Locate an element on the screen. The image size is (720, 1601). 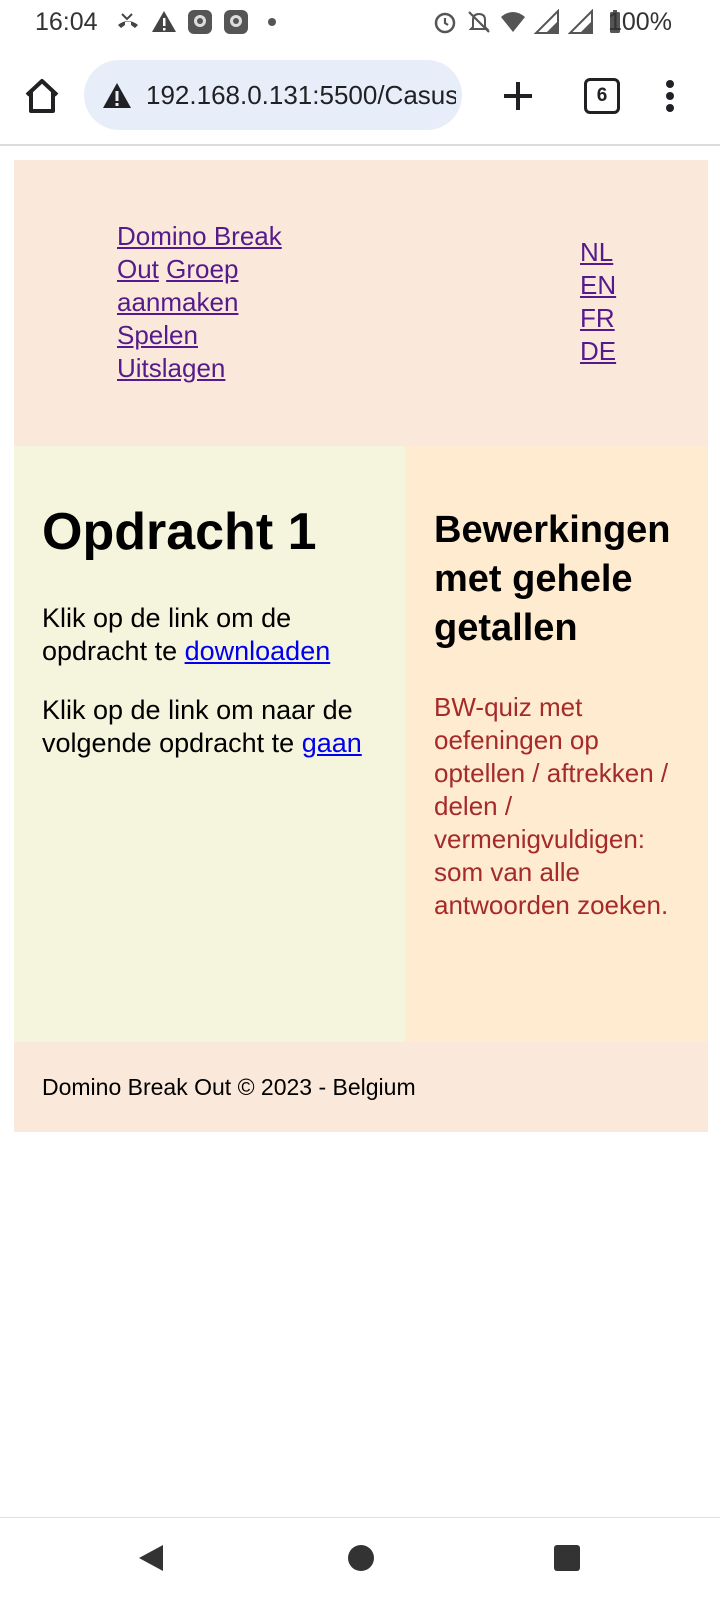
status-bar: 16:04 100% is located at coordinates (360, 24).